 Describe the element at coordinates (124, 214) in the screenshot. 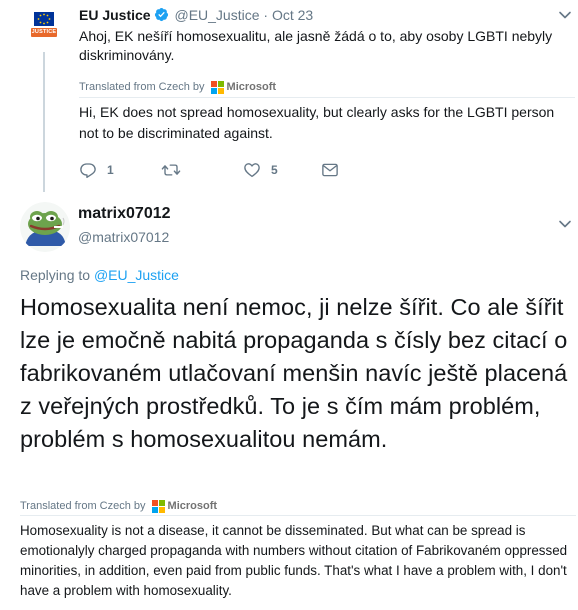

I see `author-name: matrix07012` at that location.